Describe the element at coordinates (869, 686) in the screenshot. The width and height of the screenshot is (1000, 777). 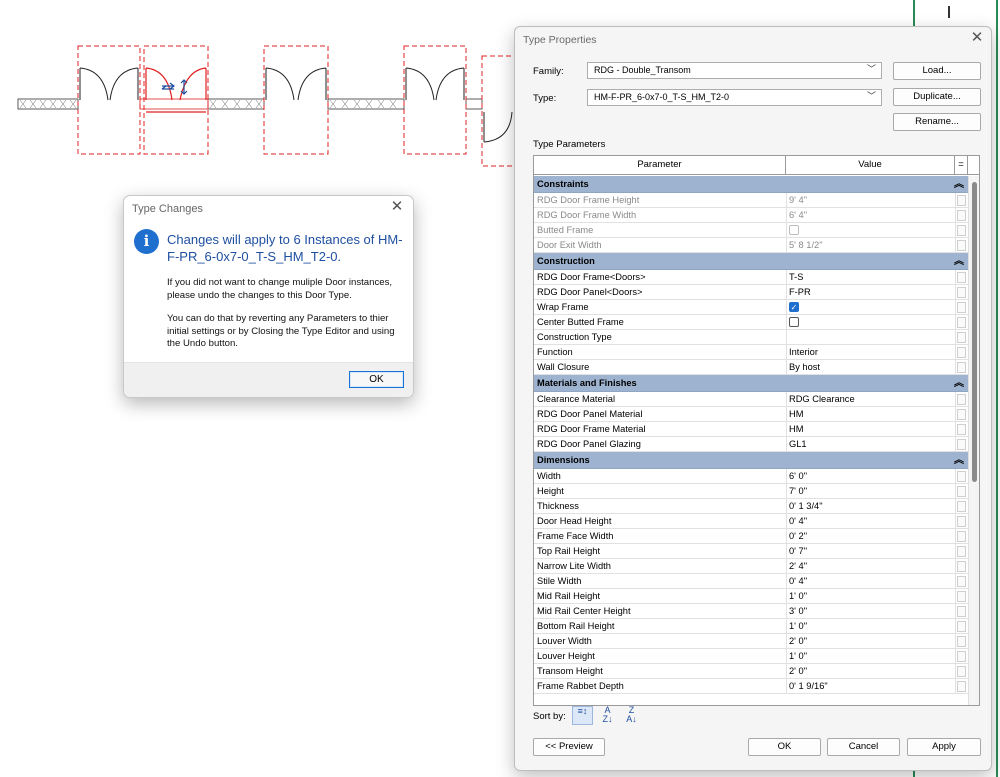
I see `parameter-value: 0' 1 9/16"` at that location.